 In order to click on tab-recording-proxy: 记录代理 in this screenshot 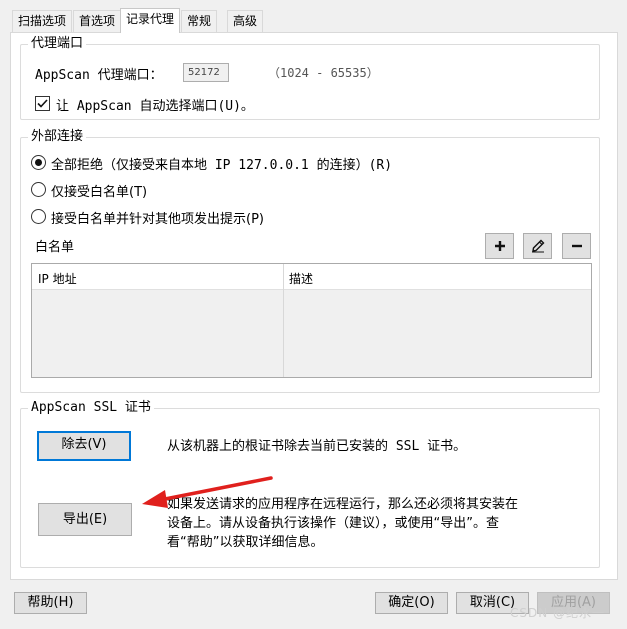, I will do `click(150, 20)`.